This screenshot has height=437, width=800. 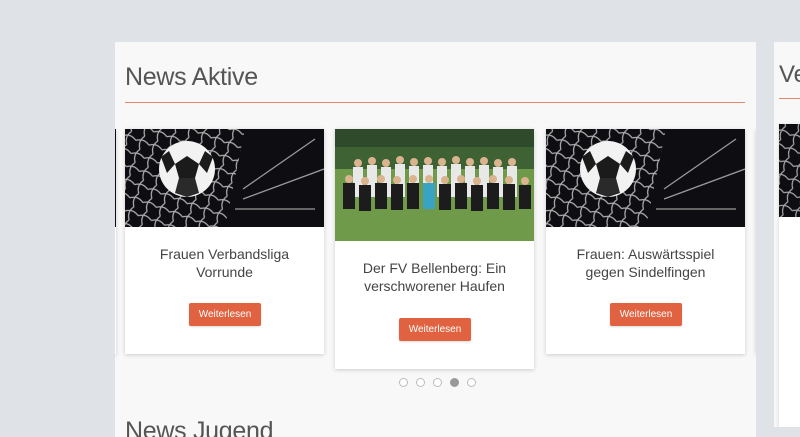 I want to click on news-card-title: Frauen Verbandsliga Vorrunde, so click(x=224, y=263).